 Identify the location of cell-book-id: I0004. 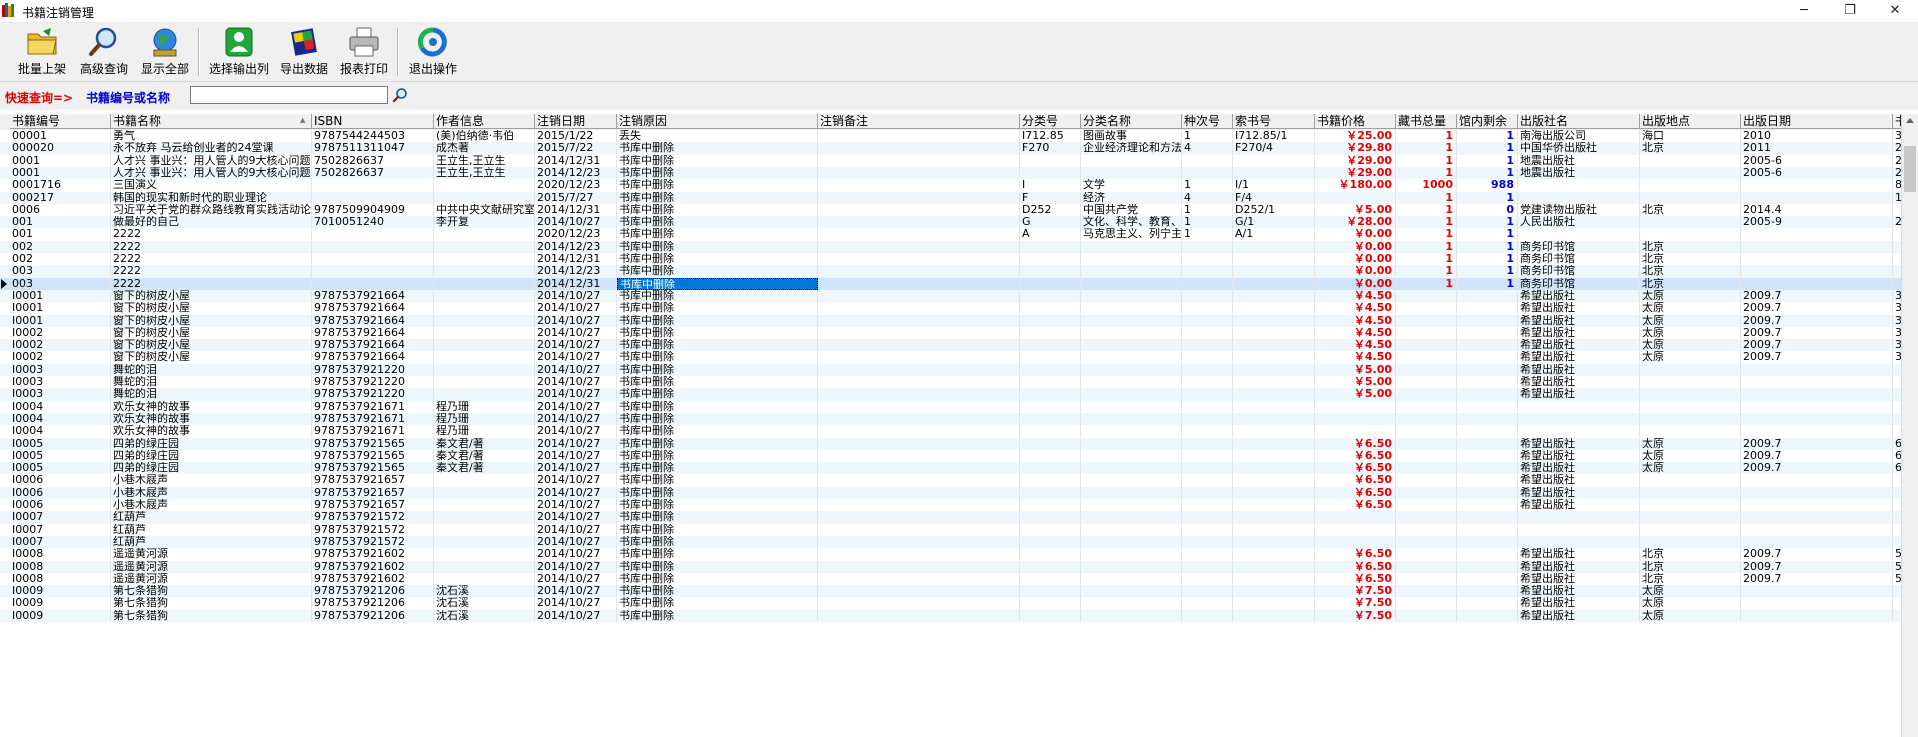
(60, 431).